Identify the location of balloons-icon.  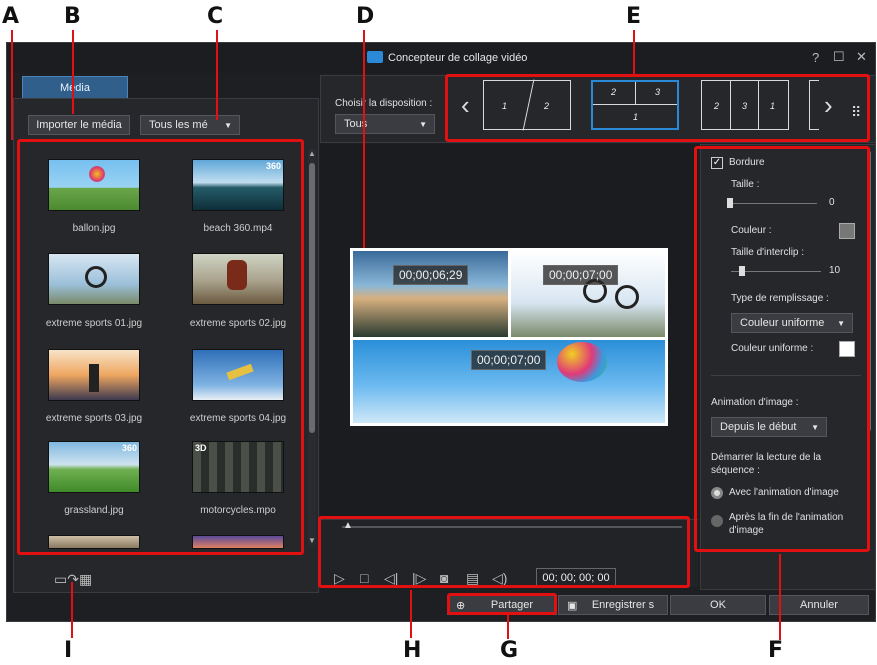
(582, 362).